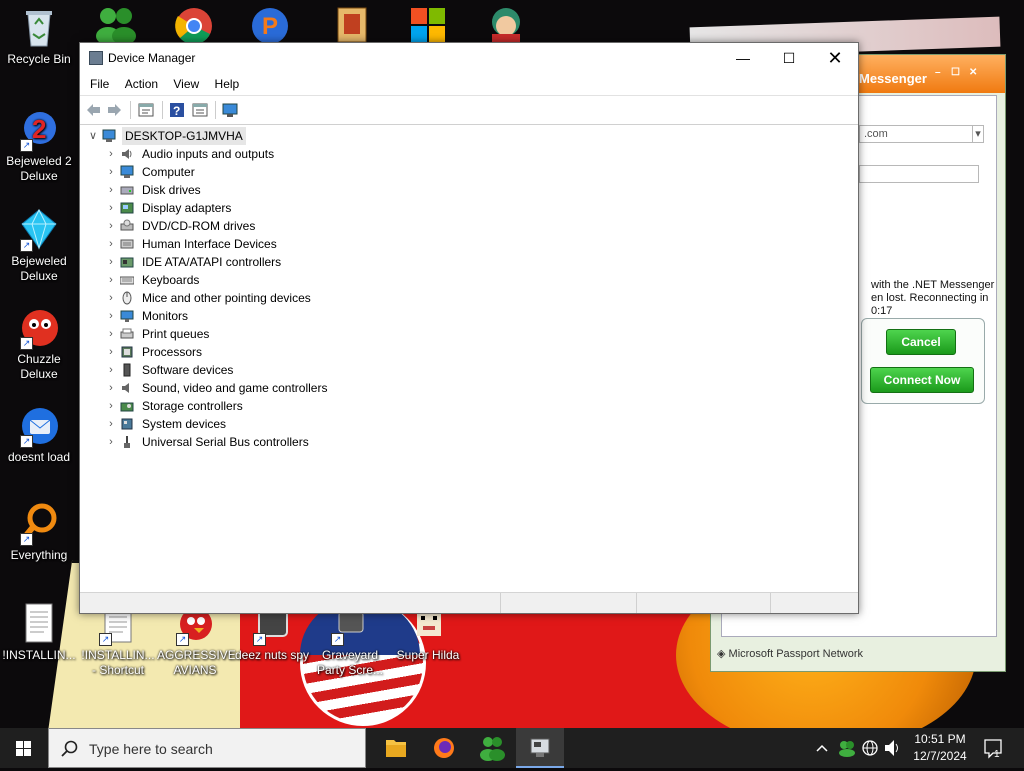 This screenshot has height=771, width=1024. What do you see at coordinates (24, 748) in the screenshot?
I see `start-button` at bounding box center [24, 748].